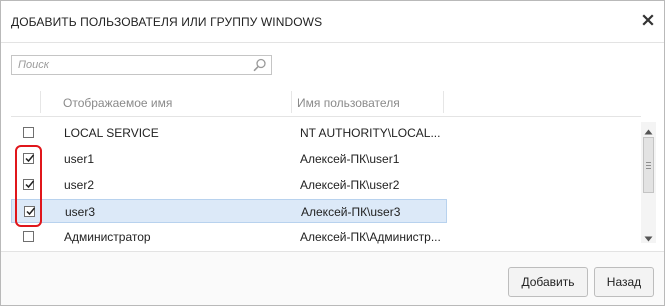 This screenshot has width=665, height=306. I want to click on row-display-name: user1, so click(79, 159).